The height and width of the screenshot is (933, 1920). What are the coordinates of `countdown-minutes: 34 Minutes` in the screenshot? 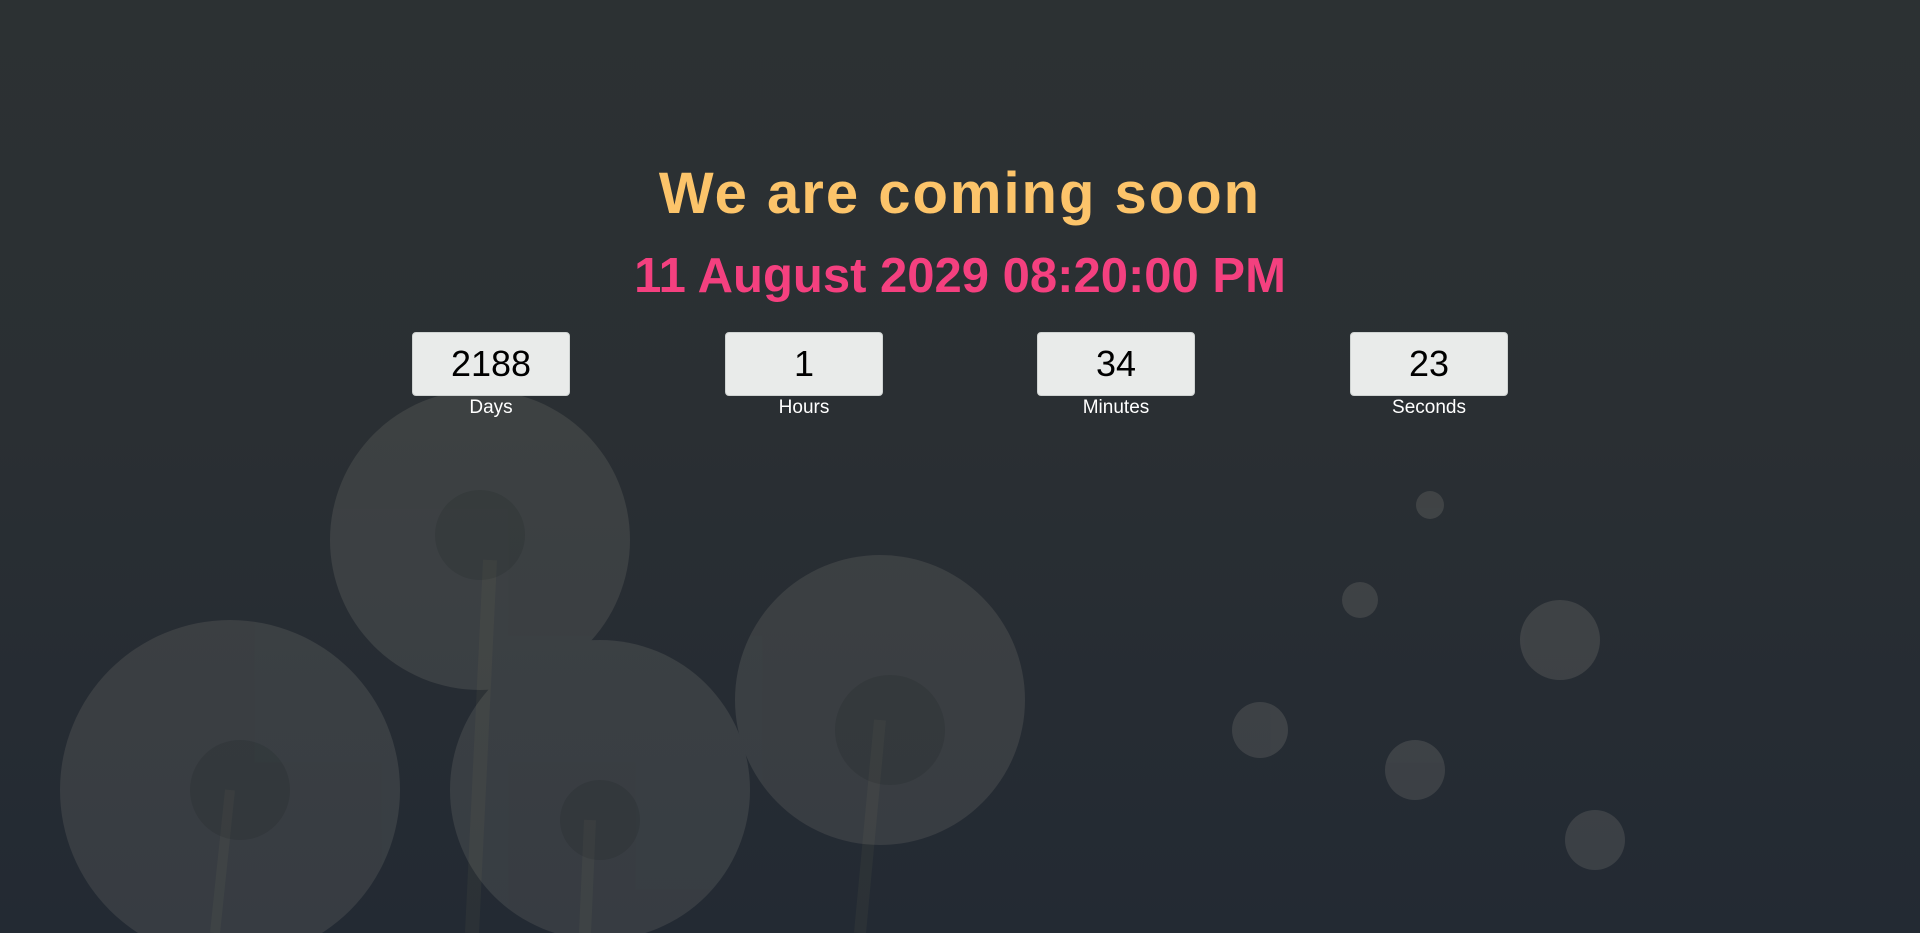 It's located at (1116, 375).